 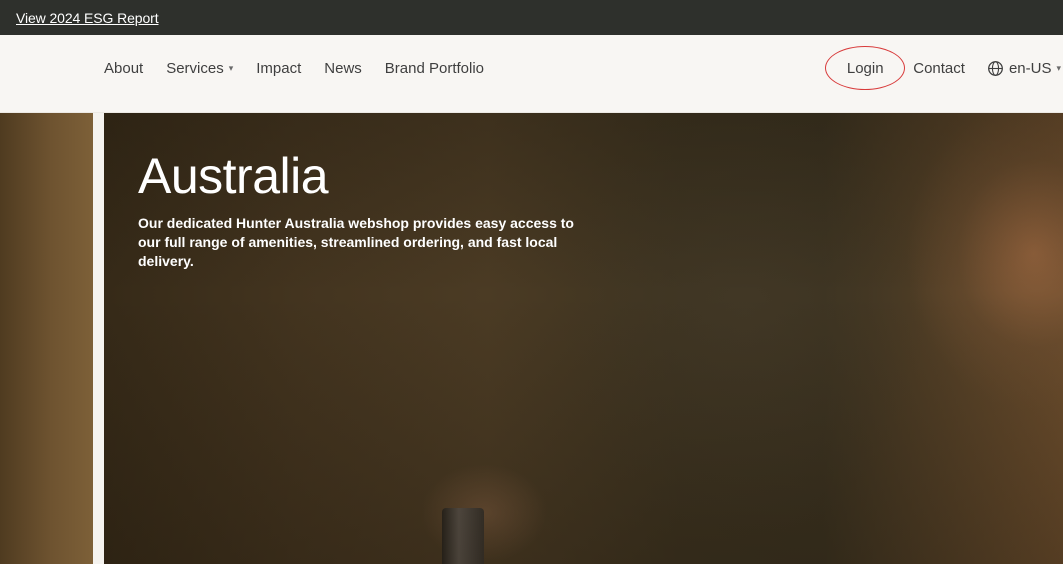 What do you see at coordinates (46, 338) in the screenshot?
I see `previous-slide-preview` at bounding box center [46, 338].